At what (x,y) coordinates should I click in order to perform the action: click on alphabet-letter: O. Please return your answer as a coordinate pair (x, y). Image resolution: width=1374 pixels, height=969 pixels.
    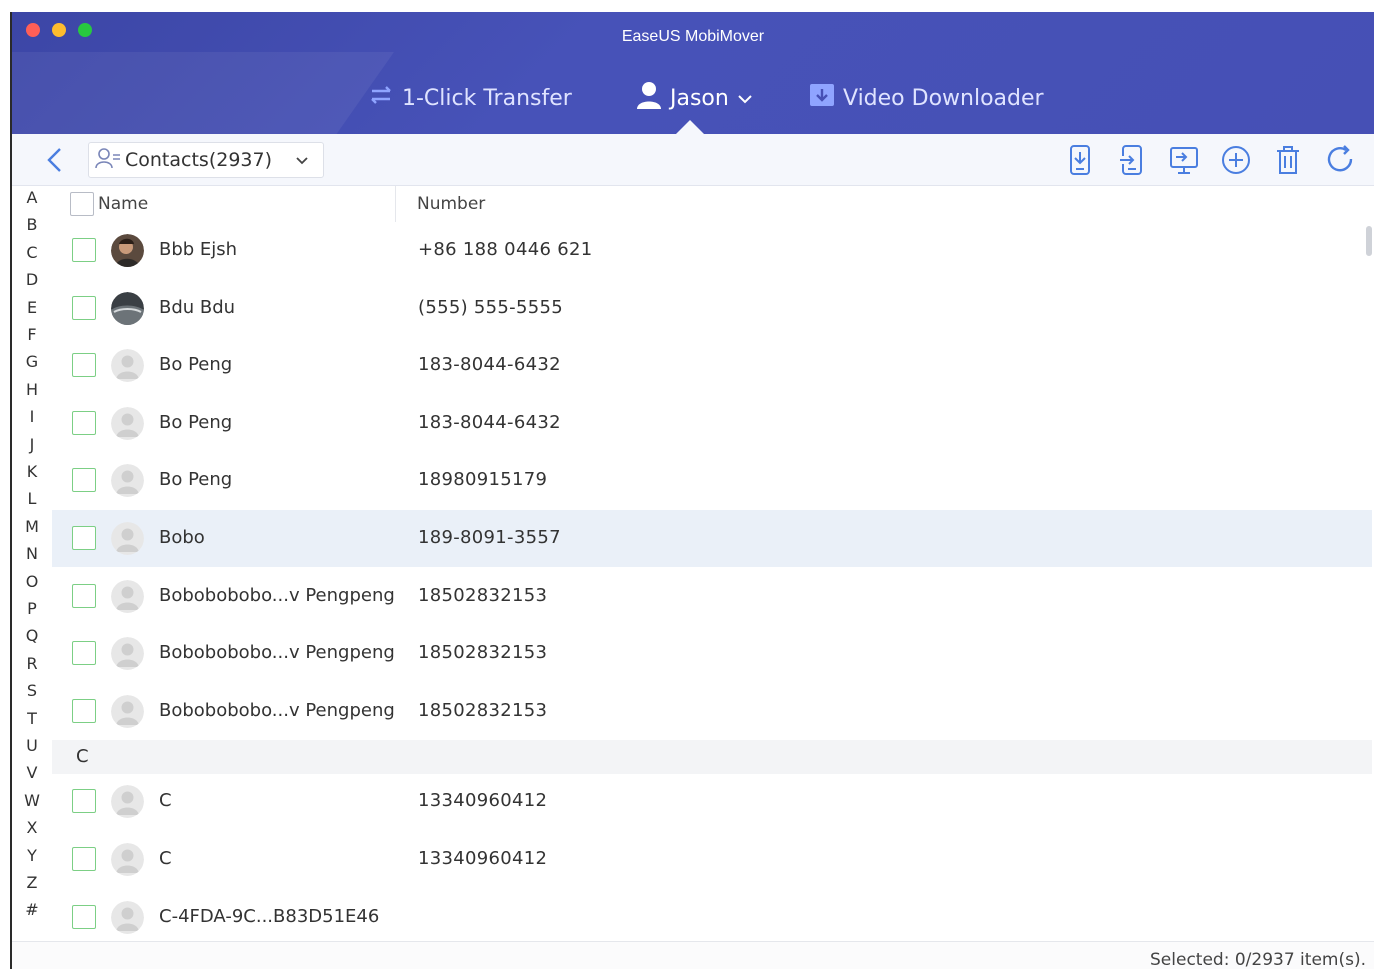
    Looking at the image, I should click on (32, 581).